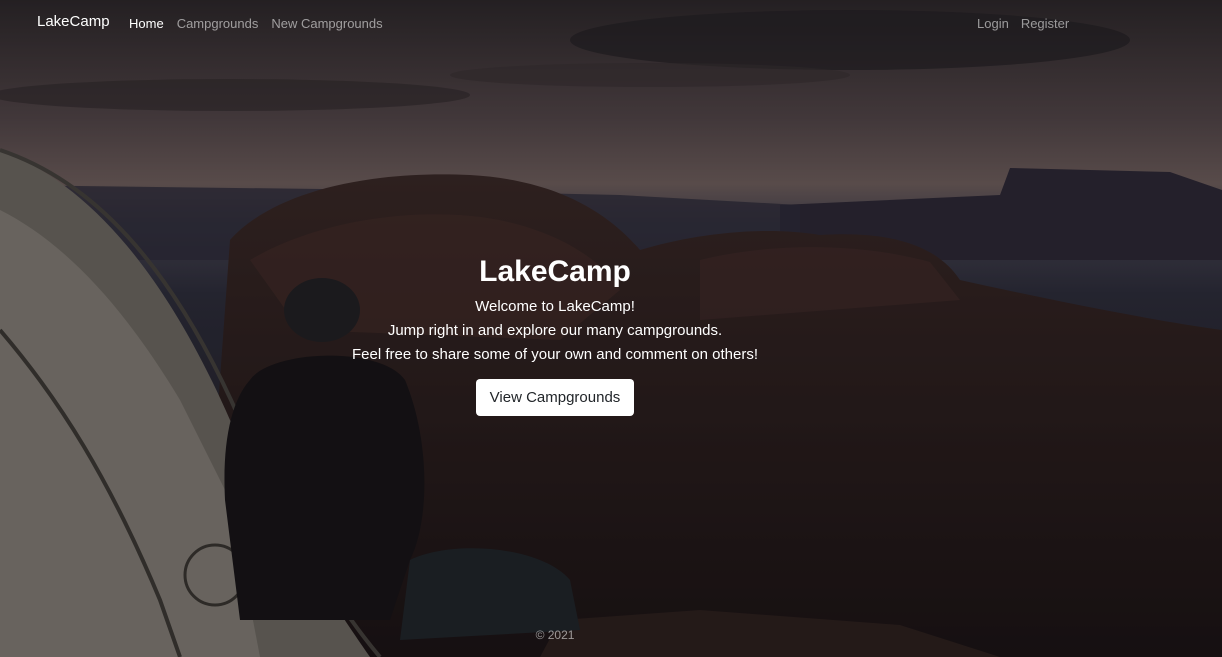 The image size is (1222, 657). I want to click on nav-link-register: Register, so click(1045, 23).